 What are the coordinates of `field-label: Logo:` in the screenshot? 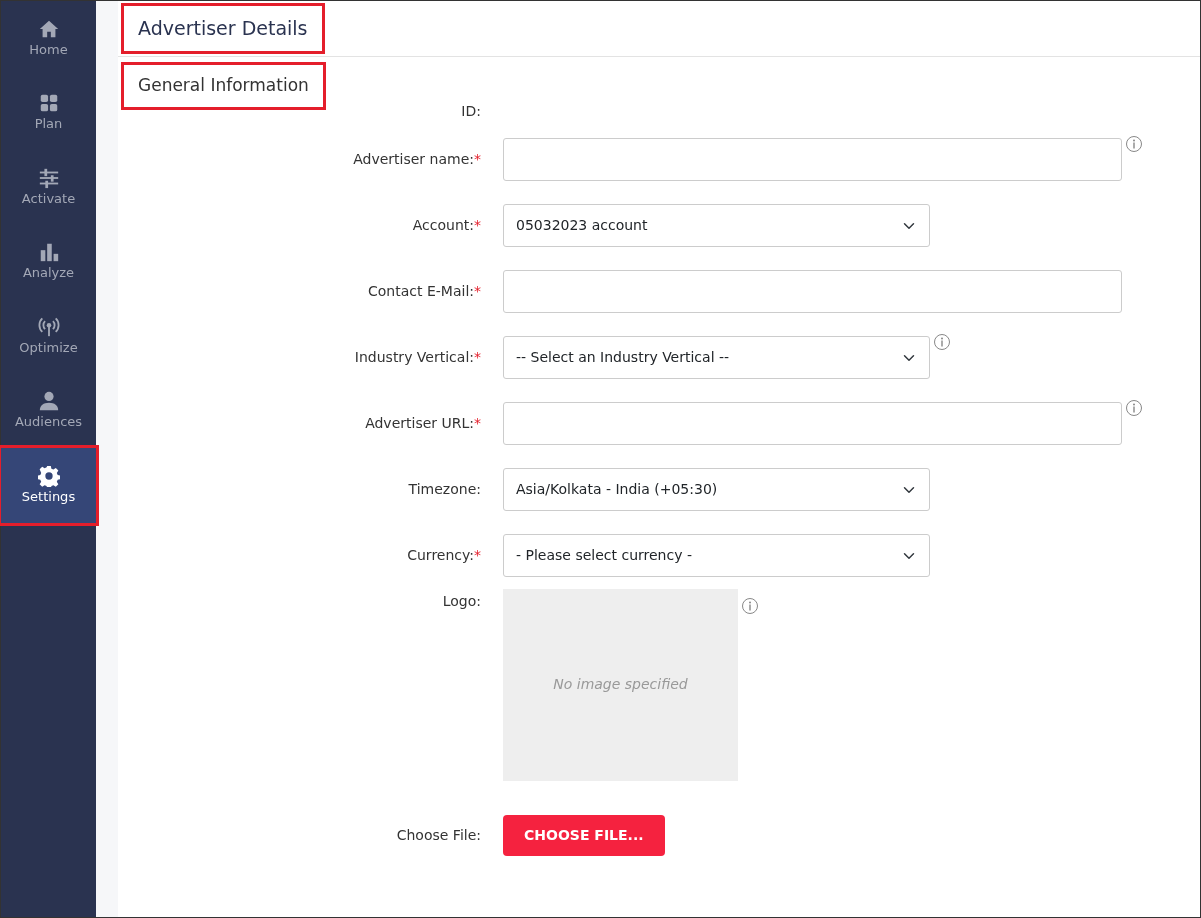 It's located at (461, 601).